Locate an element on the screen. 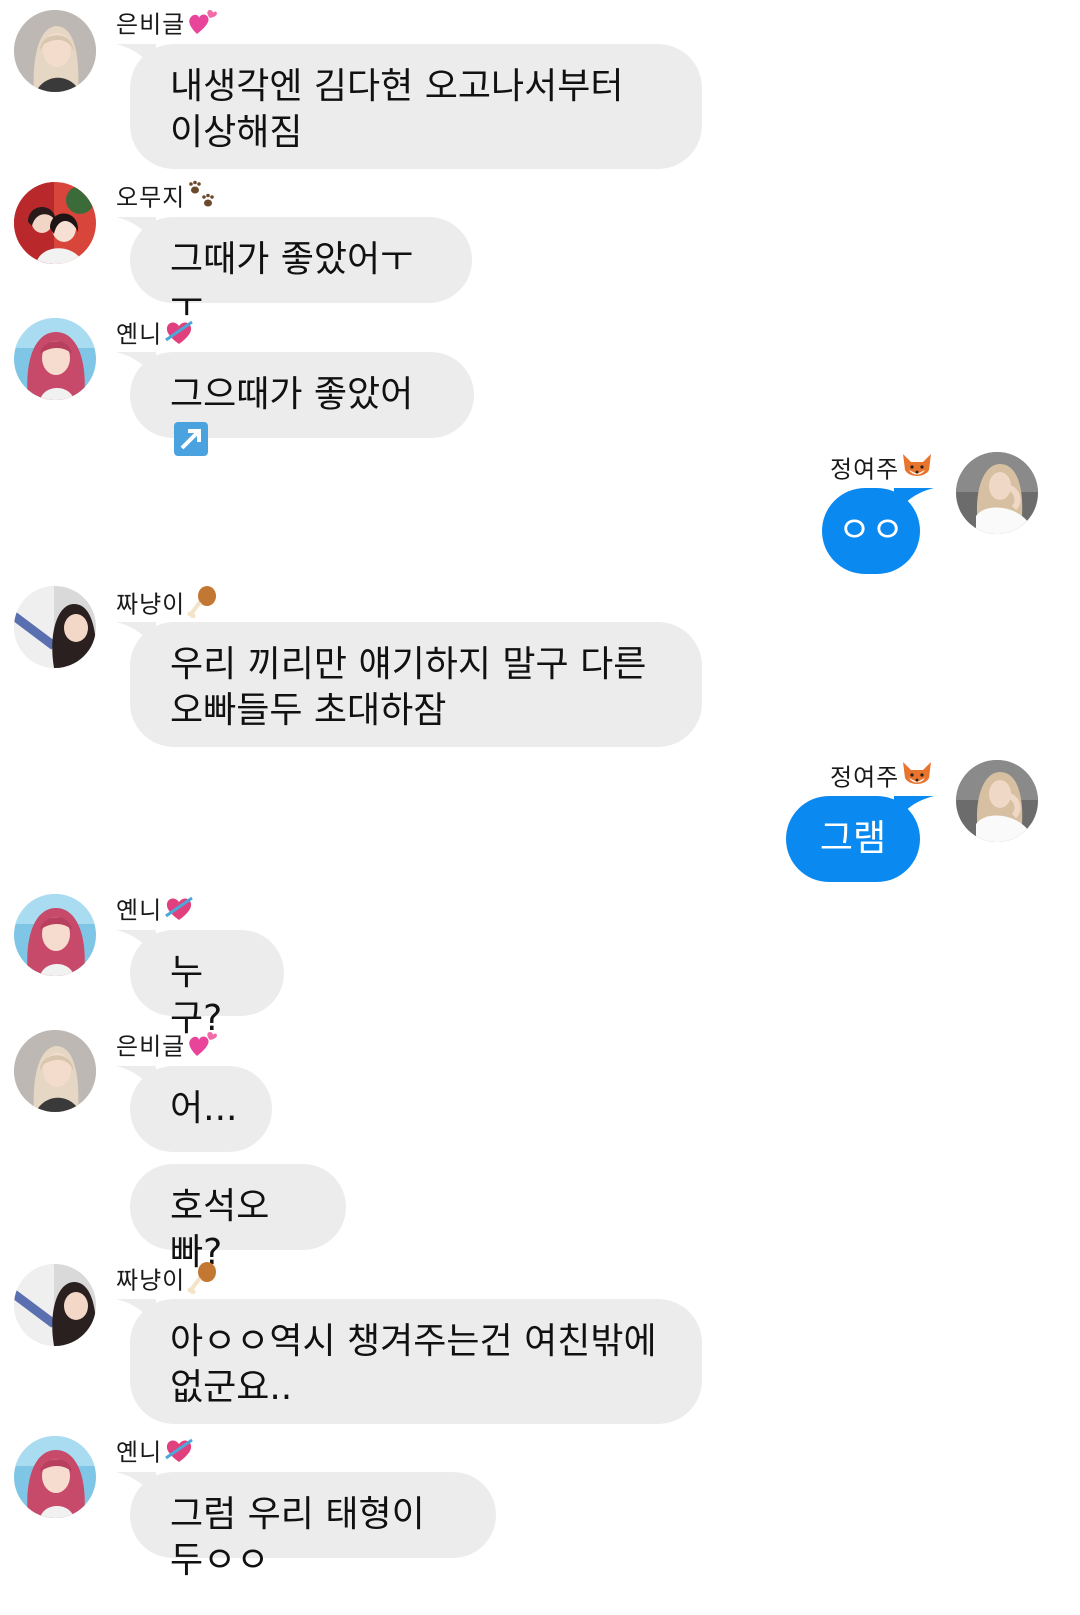  message-line: 그때가 좋았어ㅜㅜ is located at coordinates (292, 282).